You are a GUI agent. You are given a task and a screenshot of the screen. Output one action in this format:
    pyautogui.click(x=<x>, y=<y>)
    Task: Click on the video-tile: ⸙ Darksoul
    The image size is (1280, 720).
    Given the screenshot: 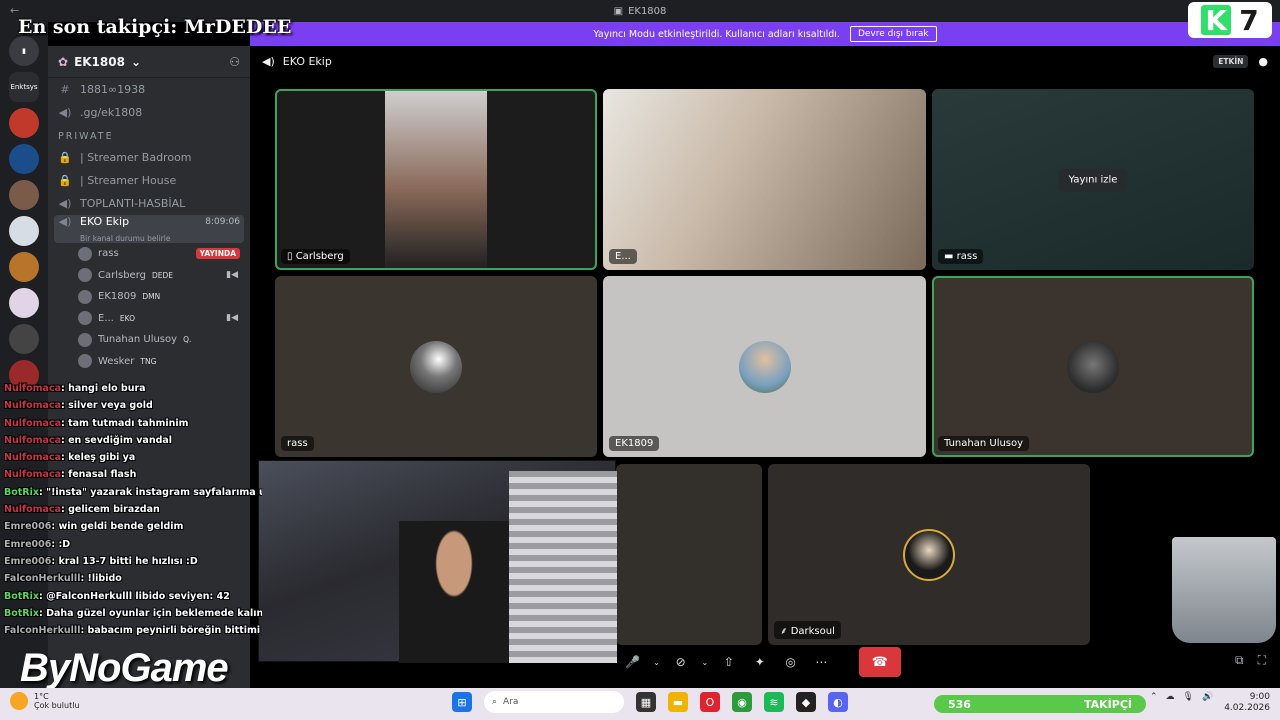 What is the action you would take?
    pyautogui.click(x=929, y=554)
    